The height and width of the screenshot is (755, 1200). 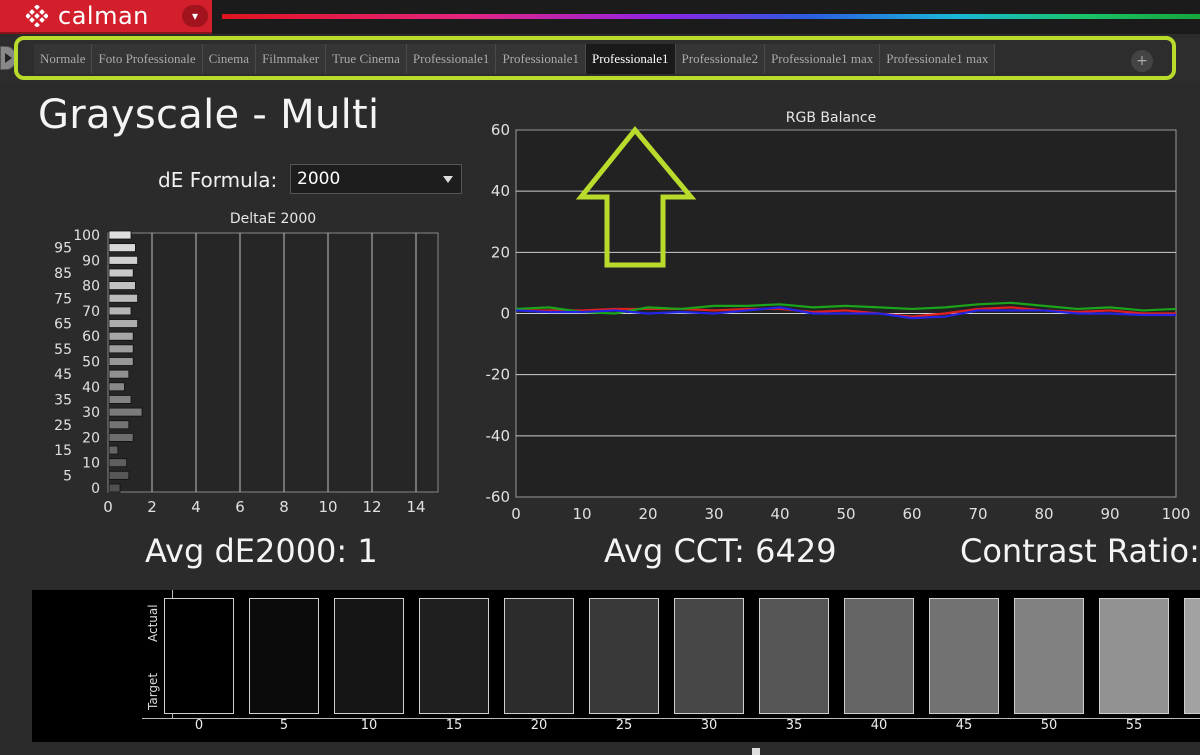 I want to click on actual-label: Actual, so click(x=153, y=623).